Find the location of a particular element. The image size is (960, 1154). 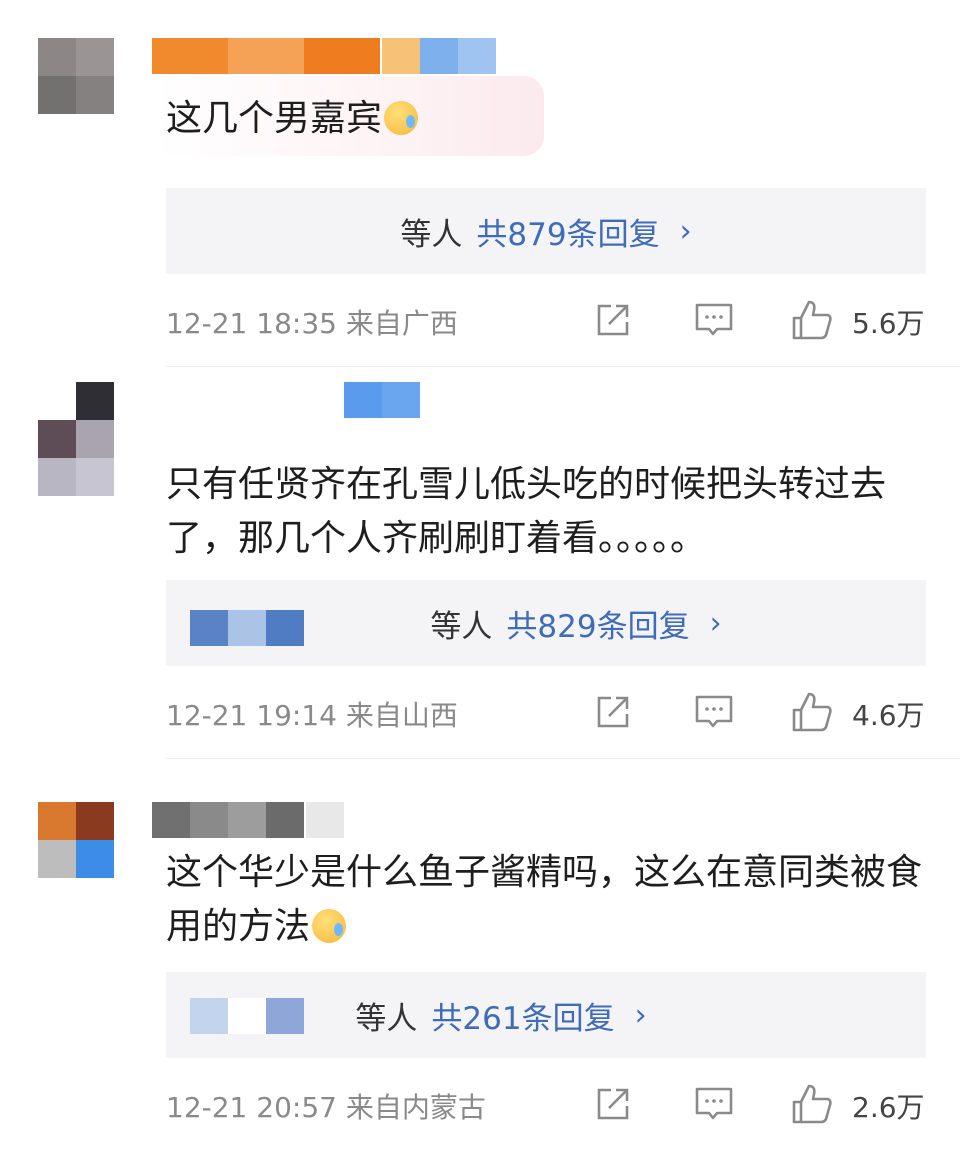

like-count: 4.6万 is located at coordinates (888, 715).